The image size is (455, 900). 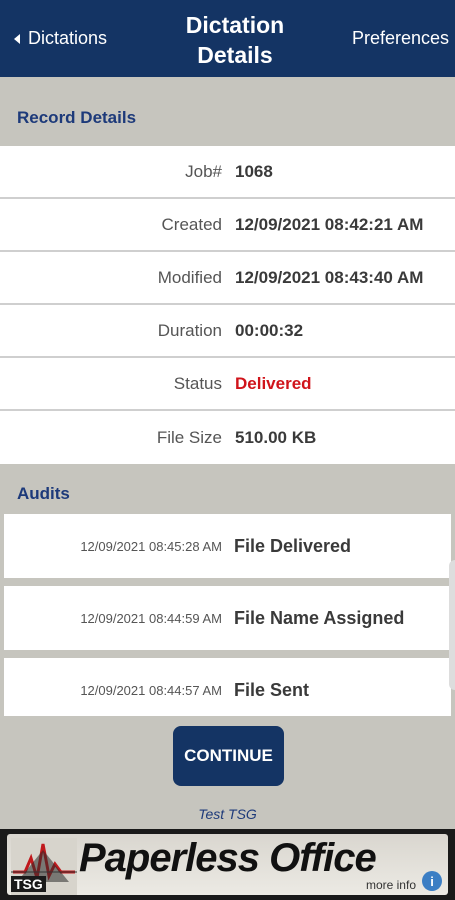 What do you see at coordinates (432, 881) in the screenshot?
I see `info-icon: i` at bounding box center [432, 881].